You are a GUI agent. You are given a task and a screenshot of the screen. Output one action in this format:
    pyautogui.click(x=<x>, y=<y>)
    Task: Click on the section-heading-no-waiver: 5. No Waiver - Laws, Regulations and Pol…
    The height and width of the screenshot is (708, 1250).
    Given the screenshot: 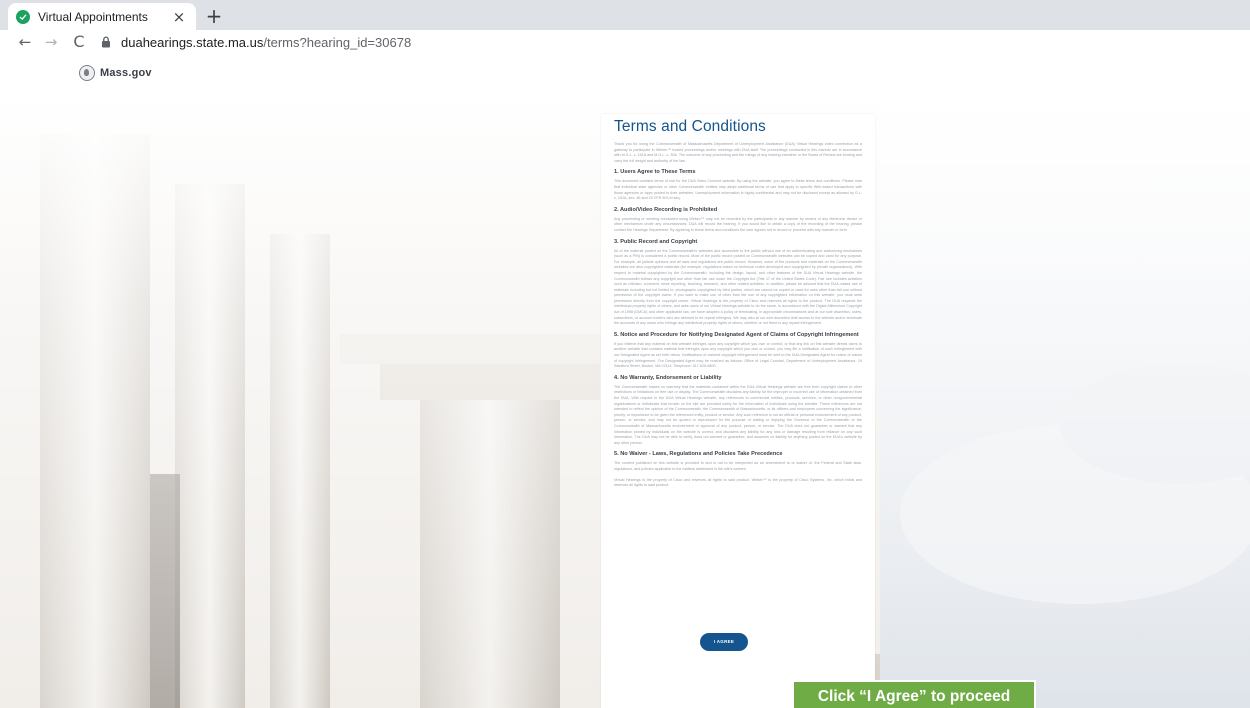 What is the action you would take?
    pyautogui.click(x=698, y=454)
    